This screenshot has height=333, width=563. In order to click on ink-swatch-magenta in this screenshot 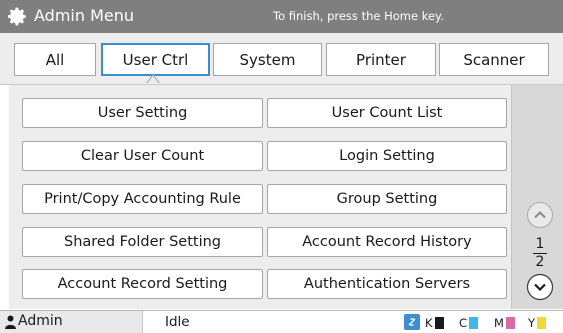, I will do `click(510, 322)`.